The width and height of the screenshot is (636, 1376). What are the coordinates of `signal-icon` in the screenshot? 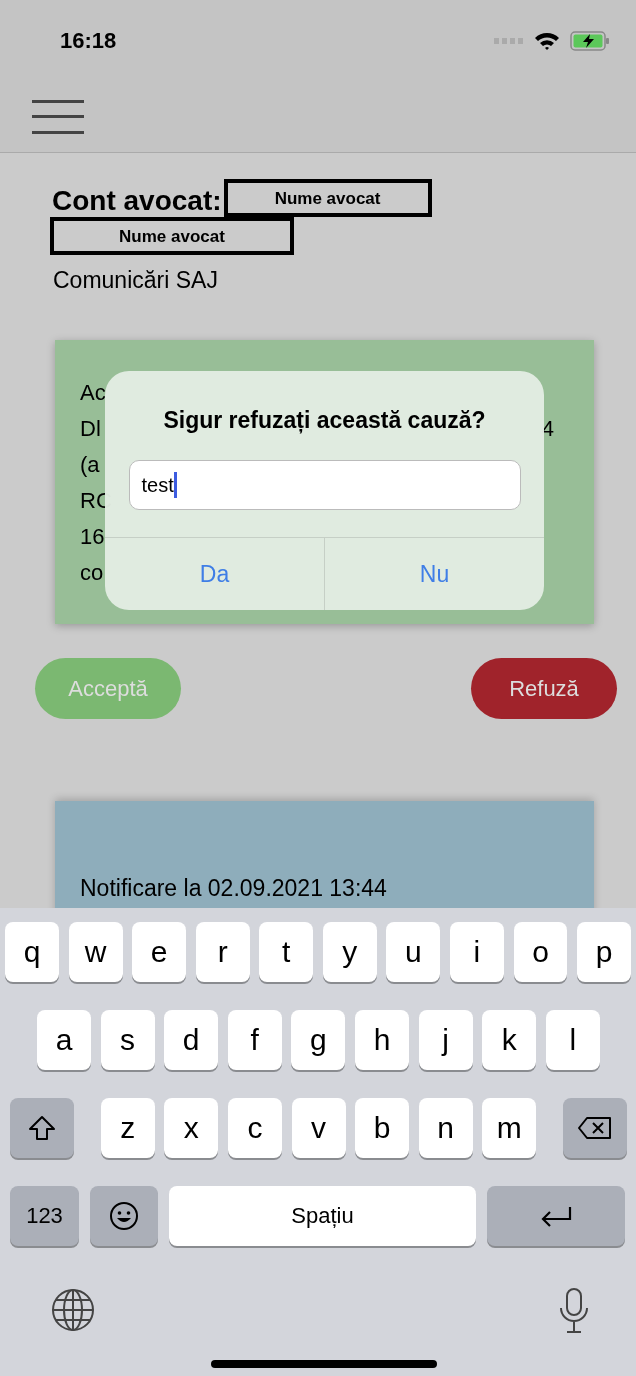 It's located at (509, 41).